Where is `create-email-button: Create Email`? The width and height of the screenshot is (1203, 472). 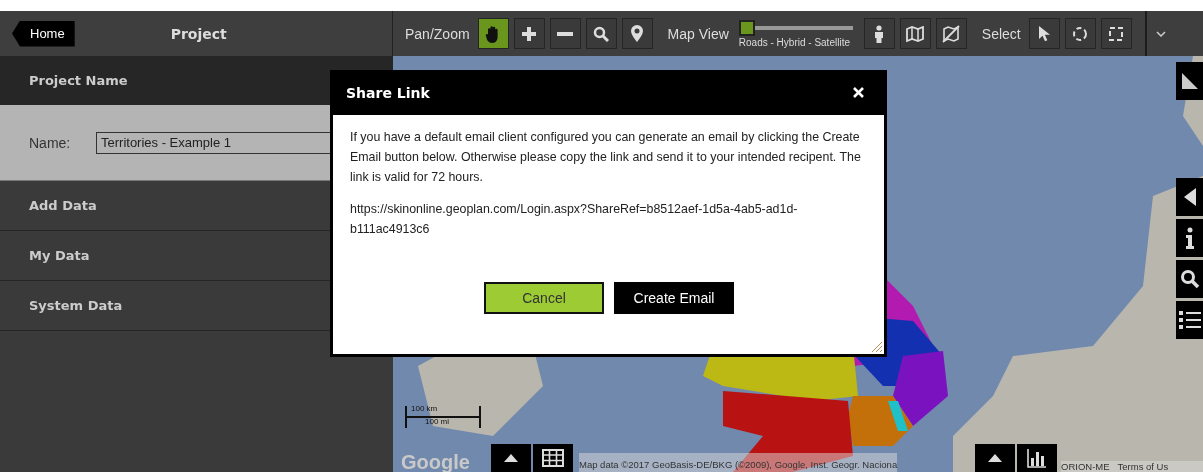 create-email-button: Create Email is located at coordinates (674, 298).